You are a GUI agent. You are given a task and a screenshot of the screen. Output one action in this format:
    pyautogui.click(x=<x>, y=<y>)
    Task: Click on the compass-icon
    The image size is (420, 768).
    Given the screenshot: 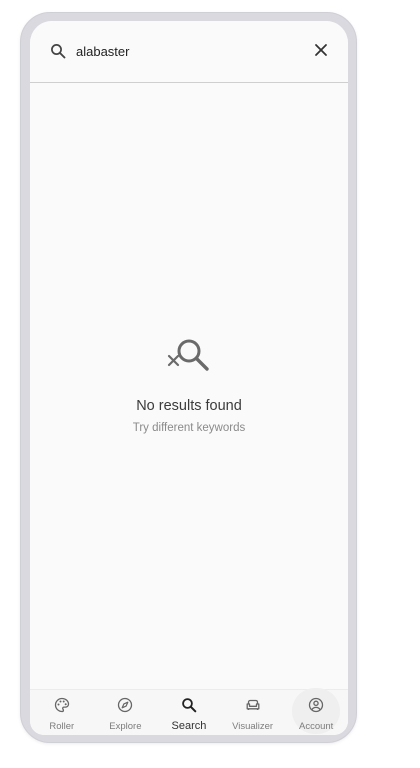 What is the action you would take?
    pyautogui.click(x=125, y=707)
    